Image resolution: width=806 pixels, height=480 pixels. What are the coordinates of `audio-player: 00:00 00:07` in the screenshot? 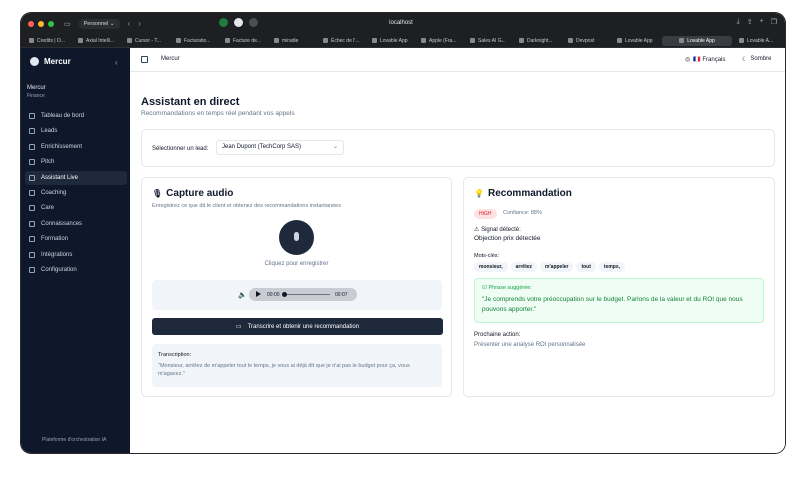 It's located at (303, 294).